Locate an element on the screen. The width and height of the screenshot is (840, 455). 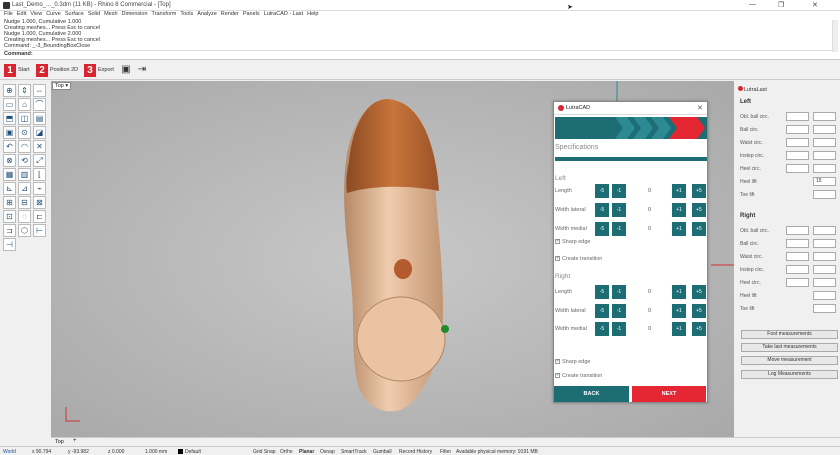
scale-icon: ⤢ is located at coordinates (39, 160).